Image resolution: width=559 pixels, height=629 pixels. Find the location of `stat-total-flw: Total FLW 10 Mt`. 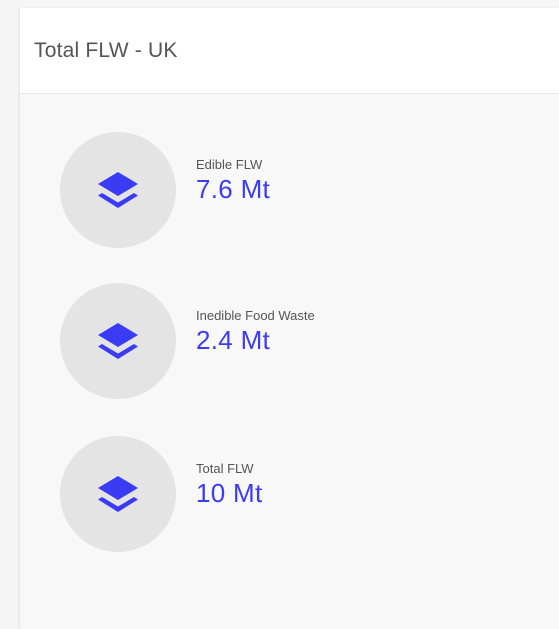

stat-total-flw: Total FLW 10 Mt is located at coordinates (161, 494).